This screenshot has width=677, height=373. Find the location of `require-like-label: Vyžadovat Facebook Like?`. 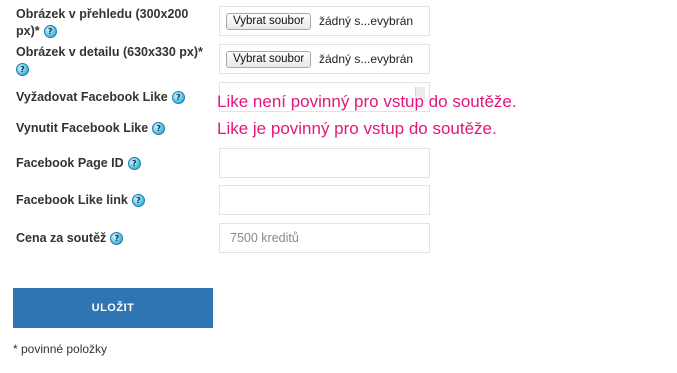

require-like-label: Vyžadovat Facebook Like? is located at coordinates (100, 97).